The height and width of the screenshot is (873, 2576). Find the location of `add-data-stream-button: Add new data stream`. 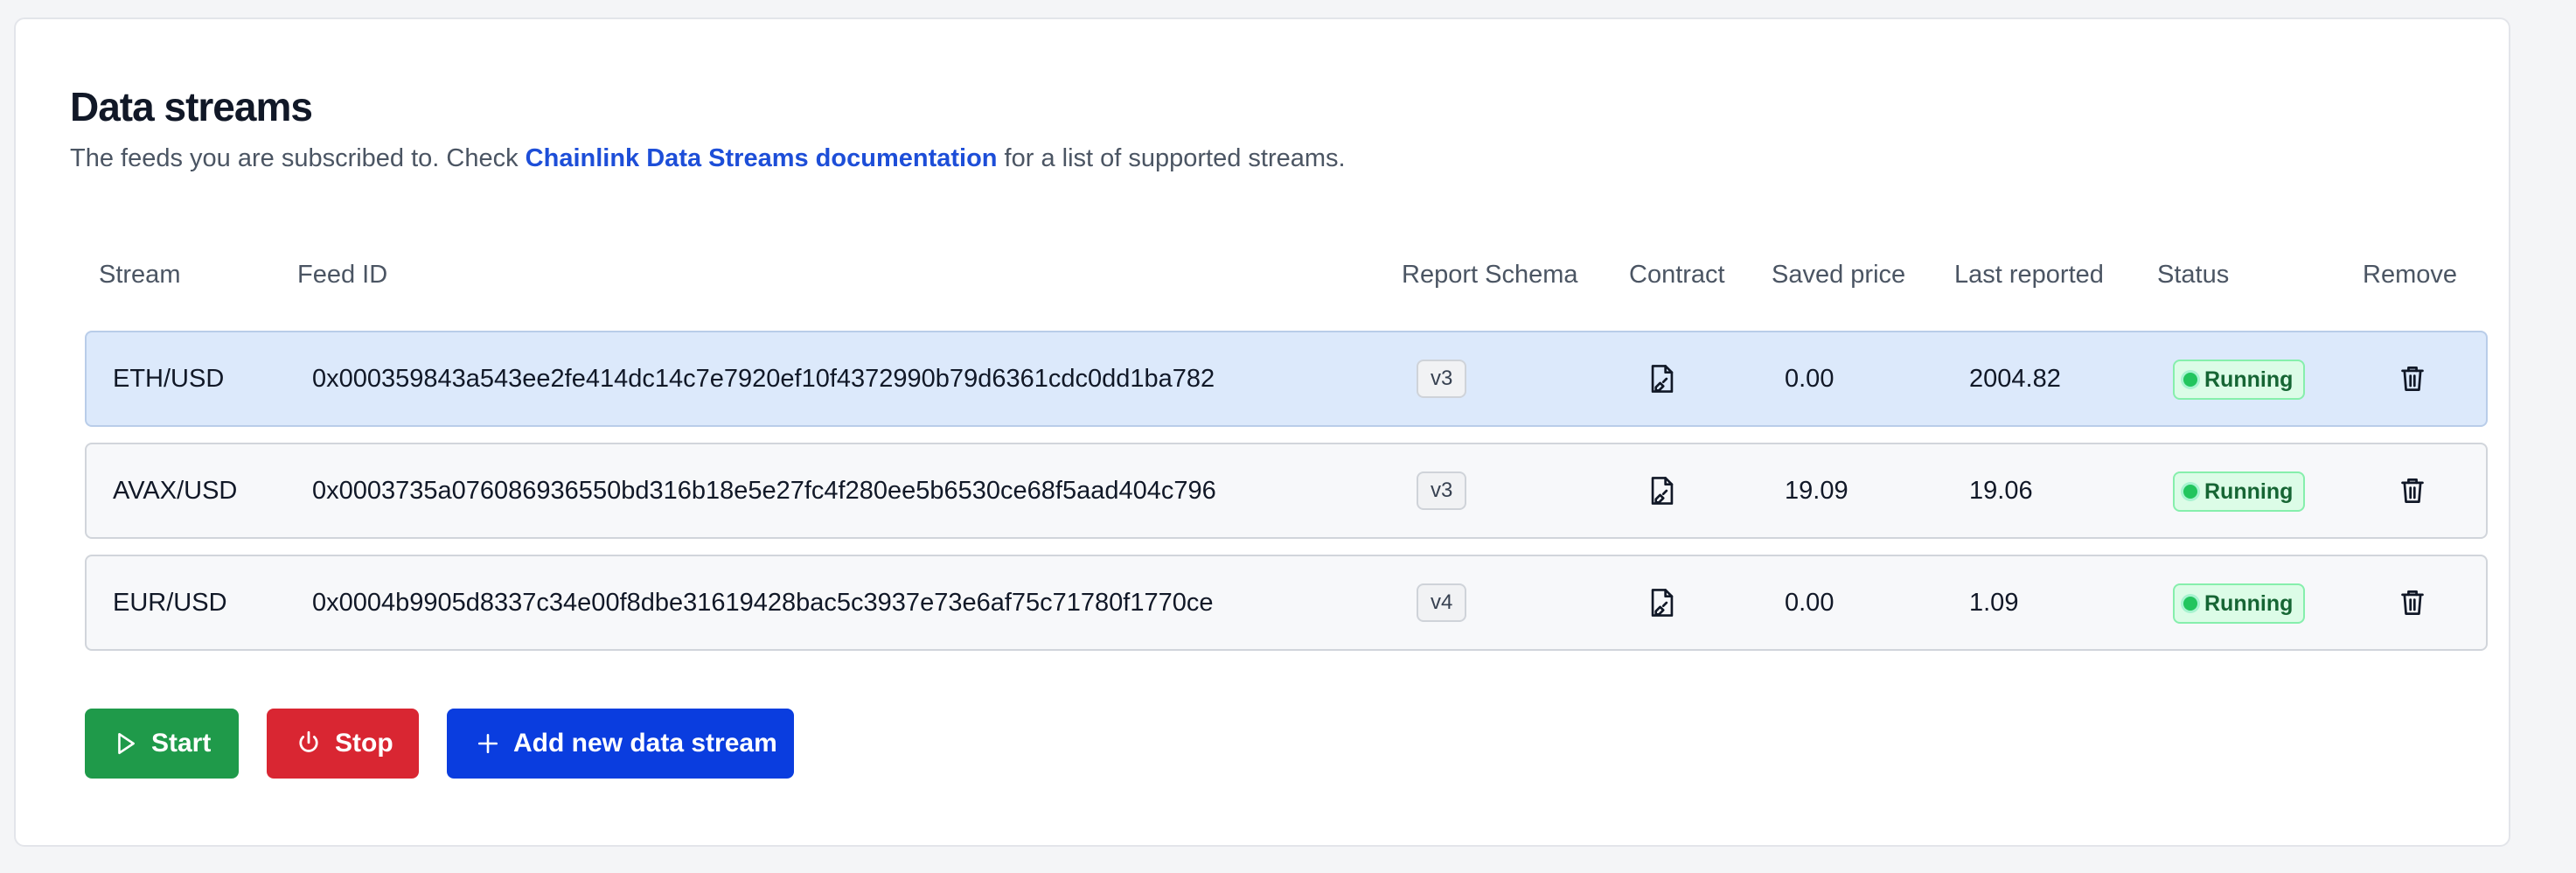

add-data-stream-button: Add new data stream is located at coordinates (620, 744).